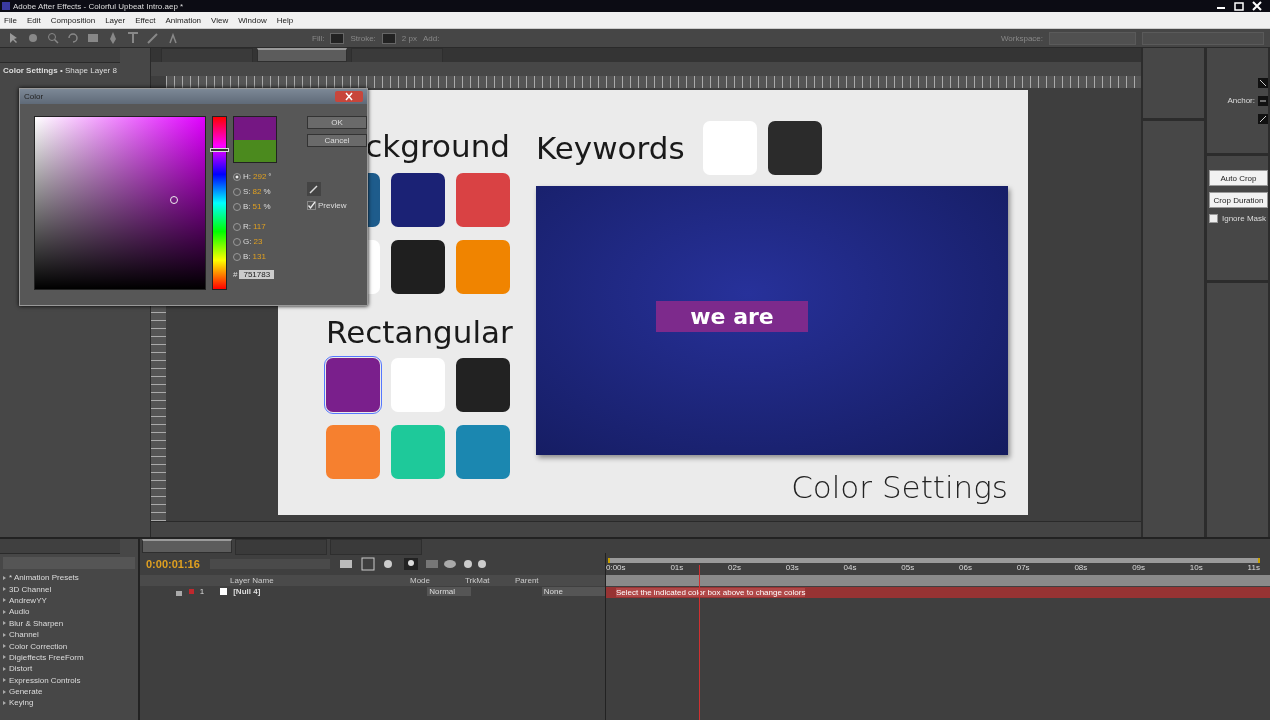 Image resolution: width=1270 pixels, height=720 pixels. I want to click on menu-item: File, so click(10, 20).